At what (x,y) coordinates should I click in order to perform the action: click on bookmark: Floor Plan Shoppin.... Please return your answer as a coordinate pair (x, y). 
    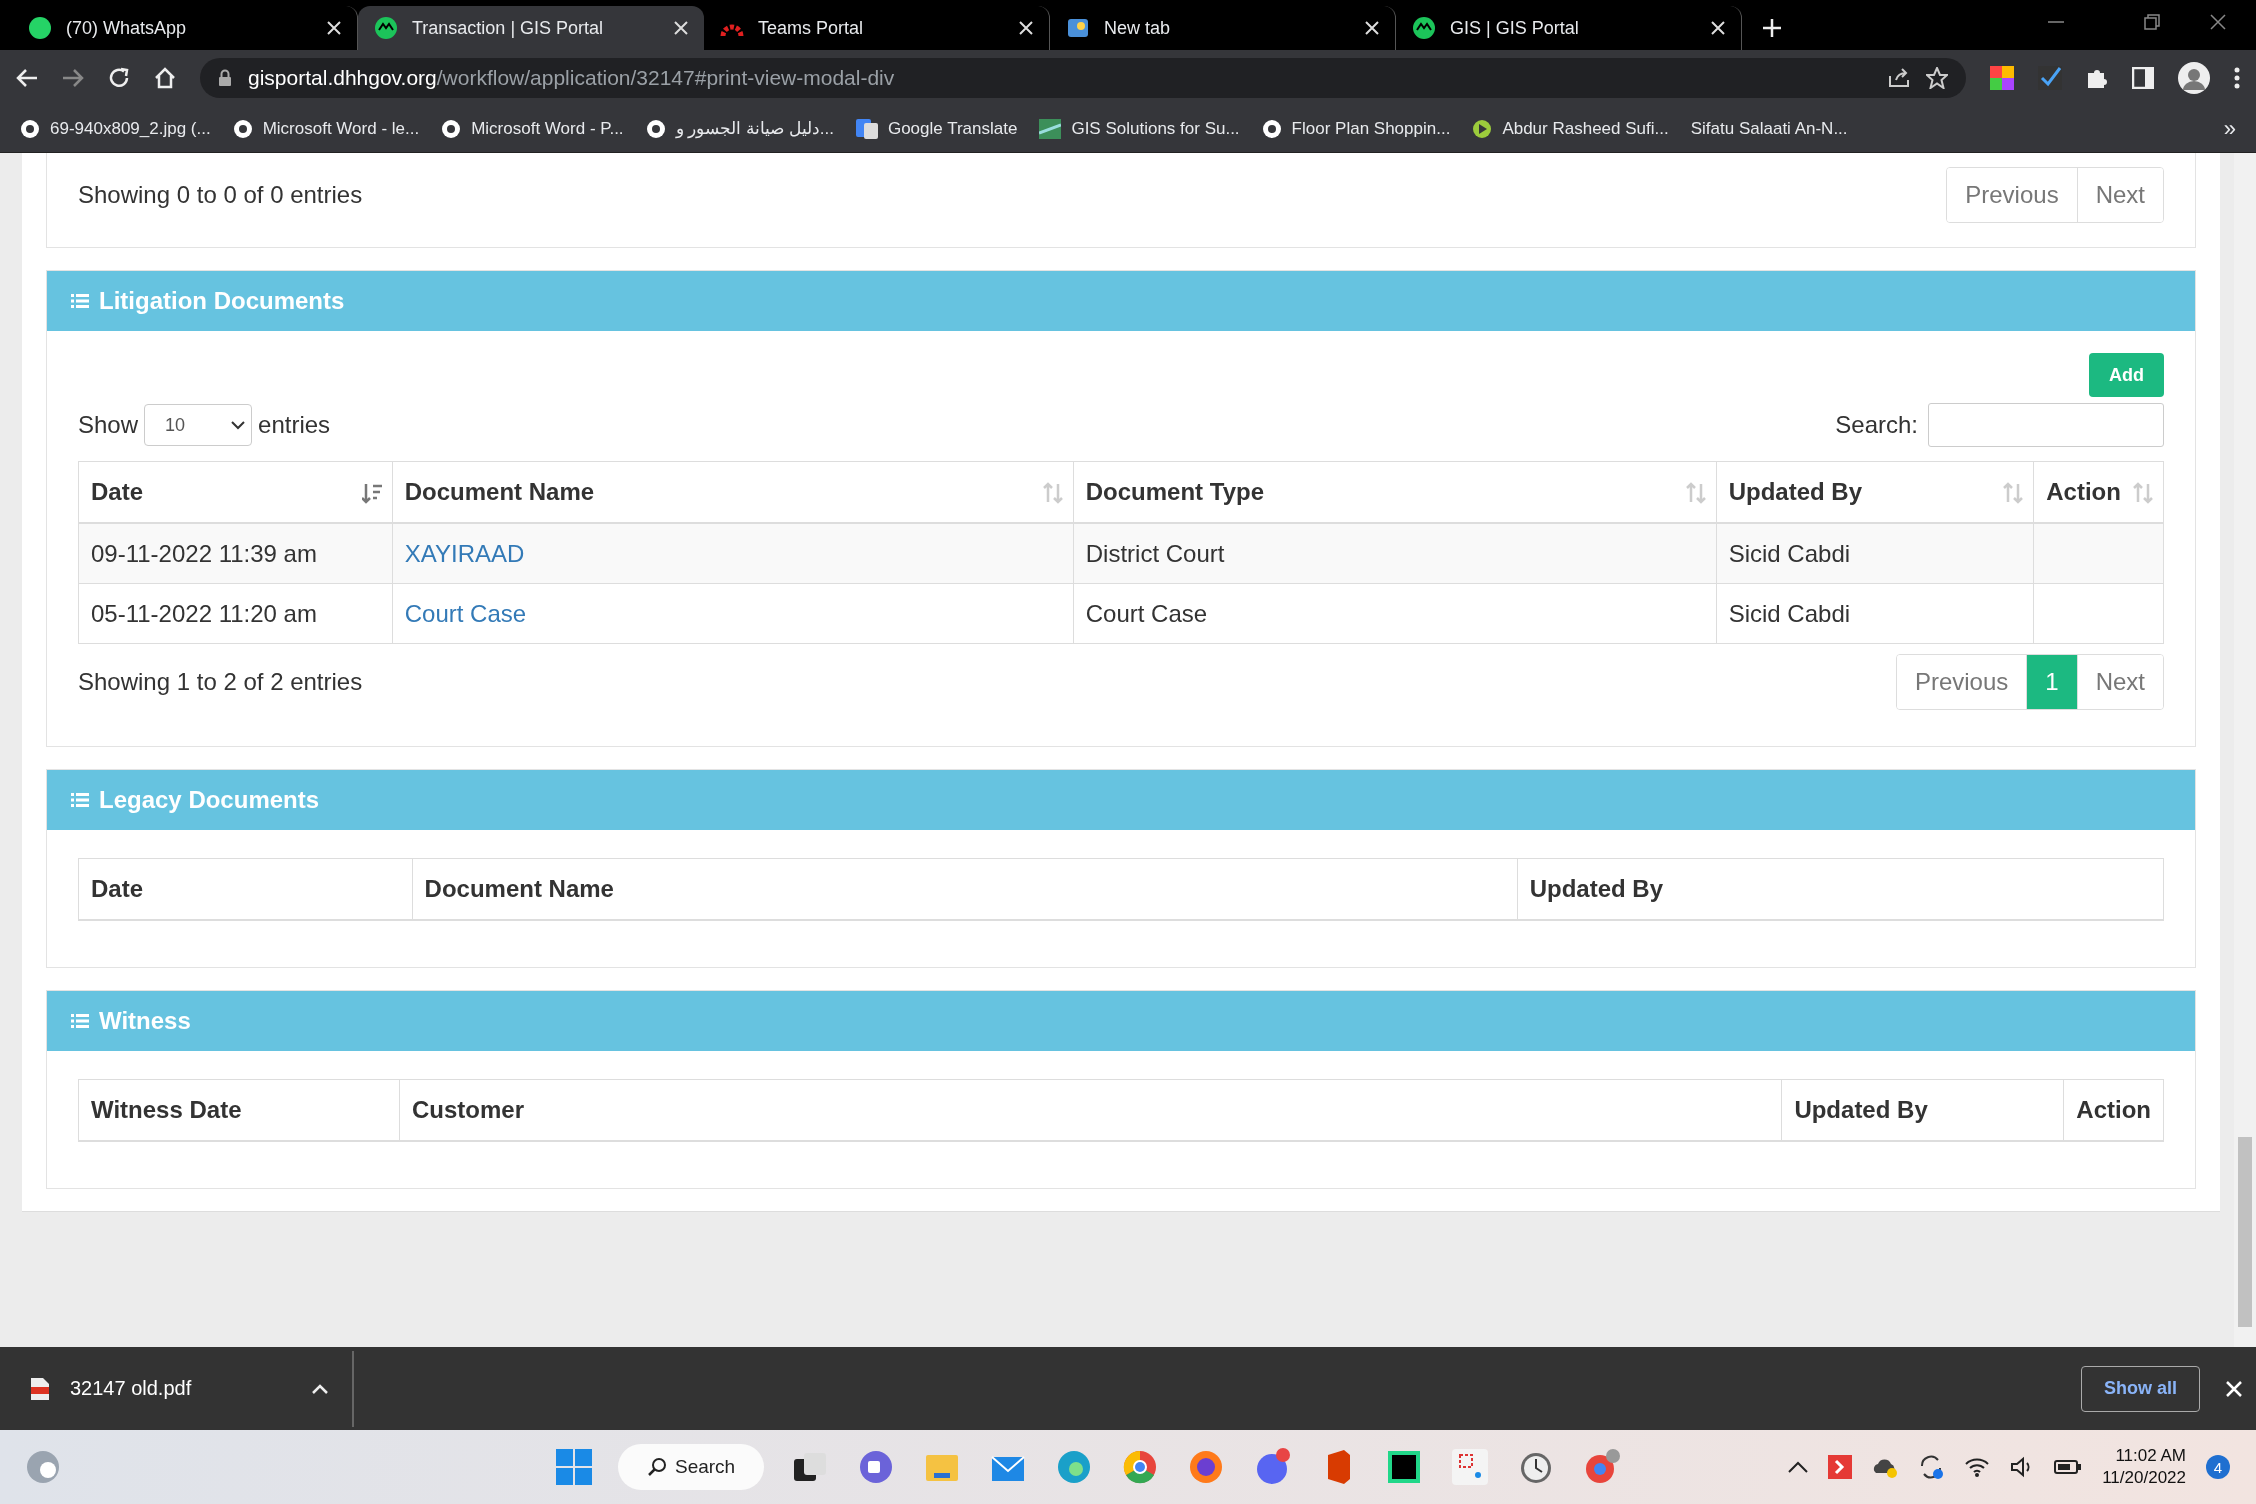
    Looking at the image, I should click on (1356, 128).